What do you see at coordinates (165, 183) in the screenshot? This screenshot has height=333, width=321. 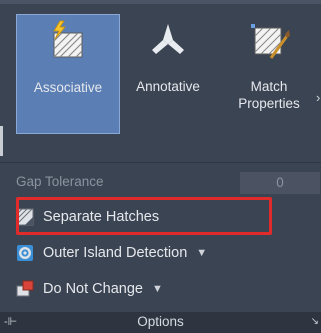 I see `gap-tolerance-row: Gap Tolerance 0` at bounding box center [165, 183].